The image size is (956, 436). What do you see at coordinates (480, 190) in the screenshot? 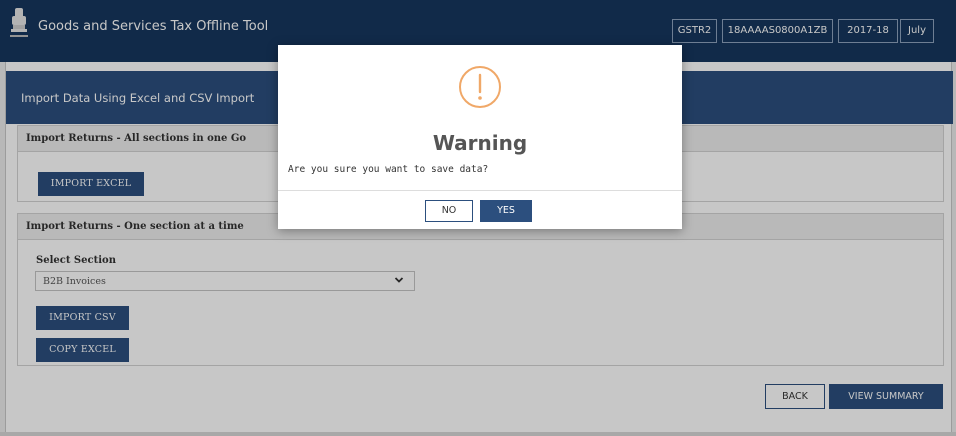
I see `dialog-divider` at bounding box center [480, 190].